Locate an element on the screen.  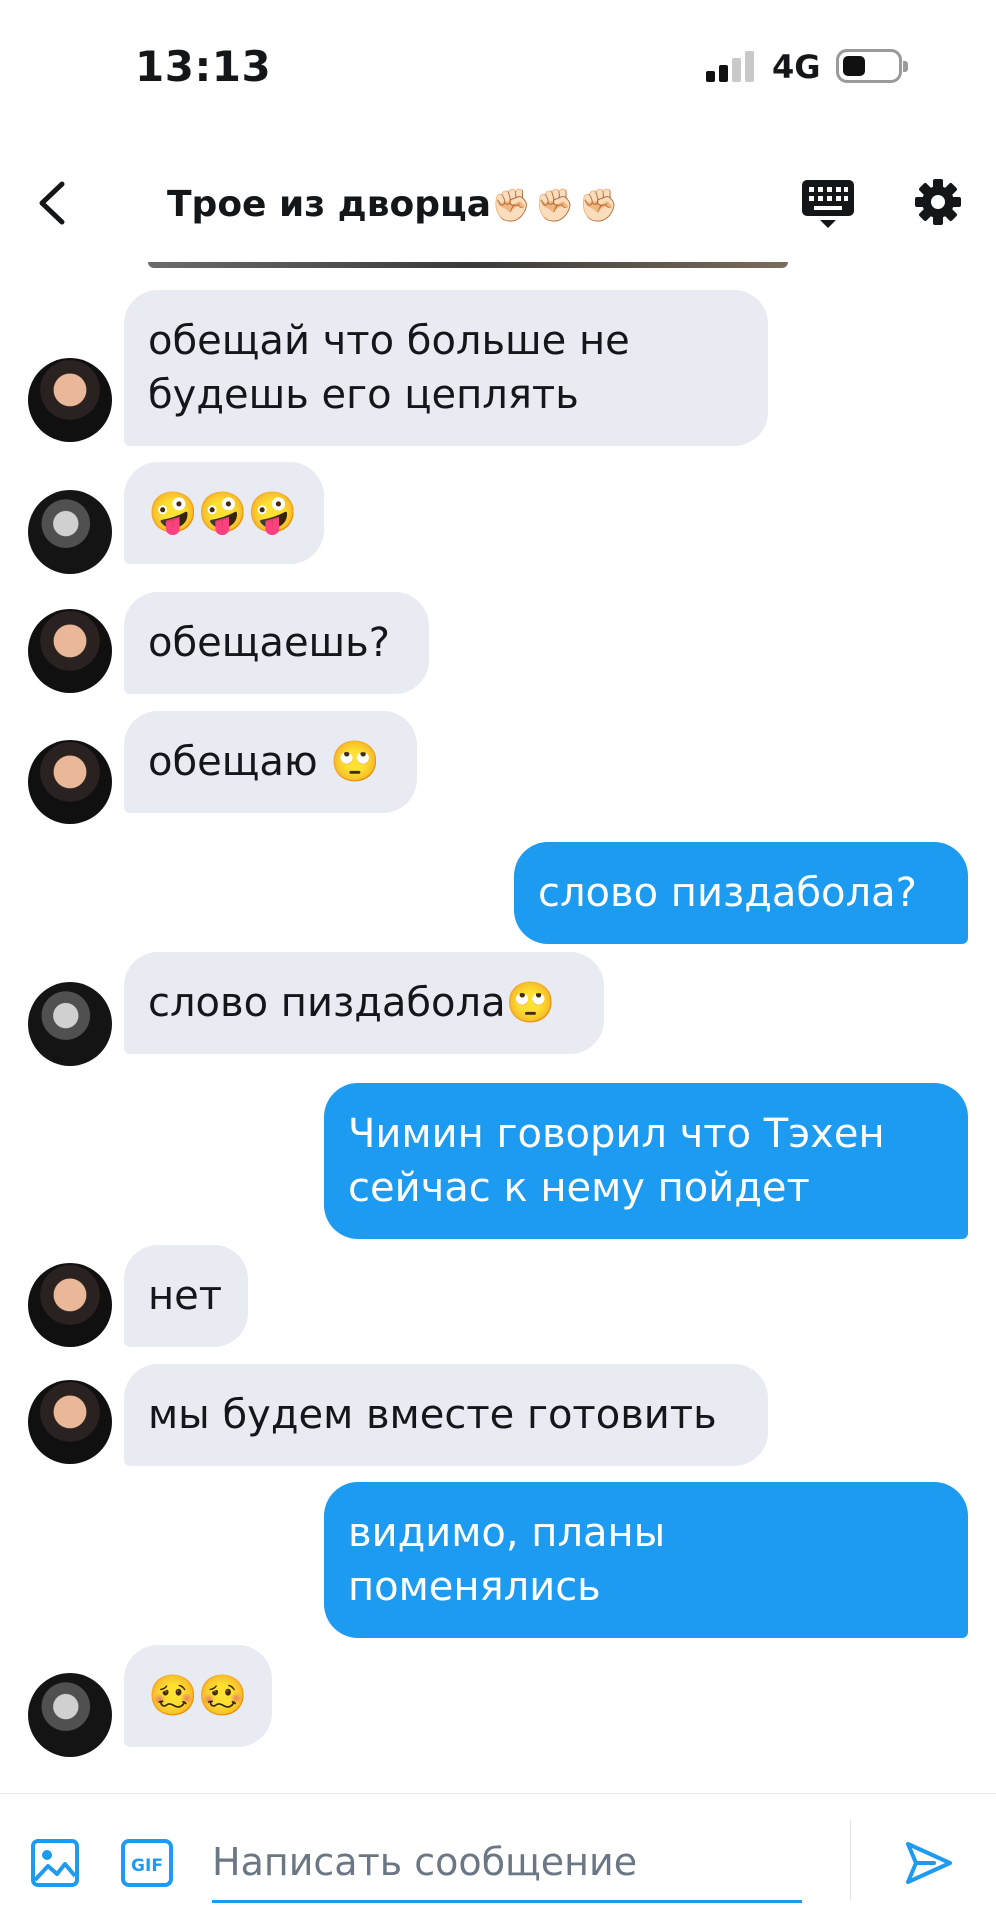
message-bubble-incoming: нет is located at coordinates (186, 1296).